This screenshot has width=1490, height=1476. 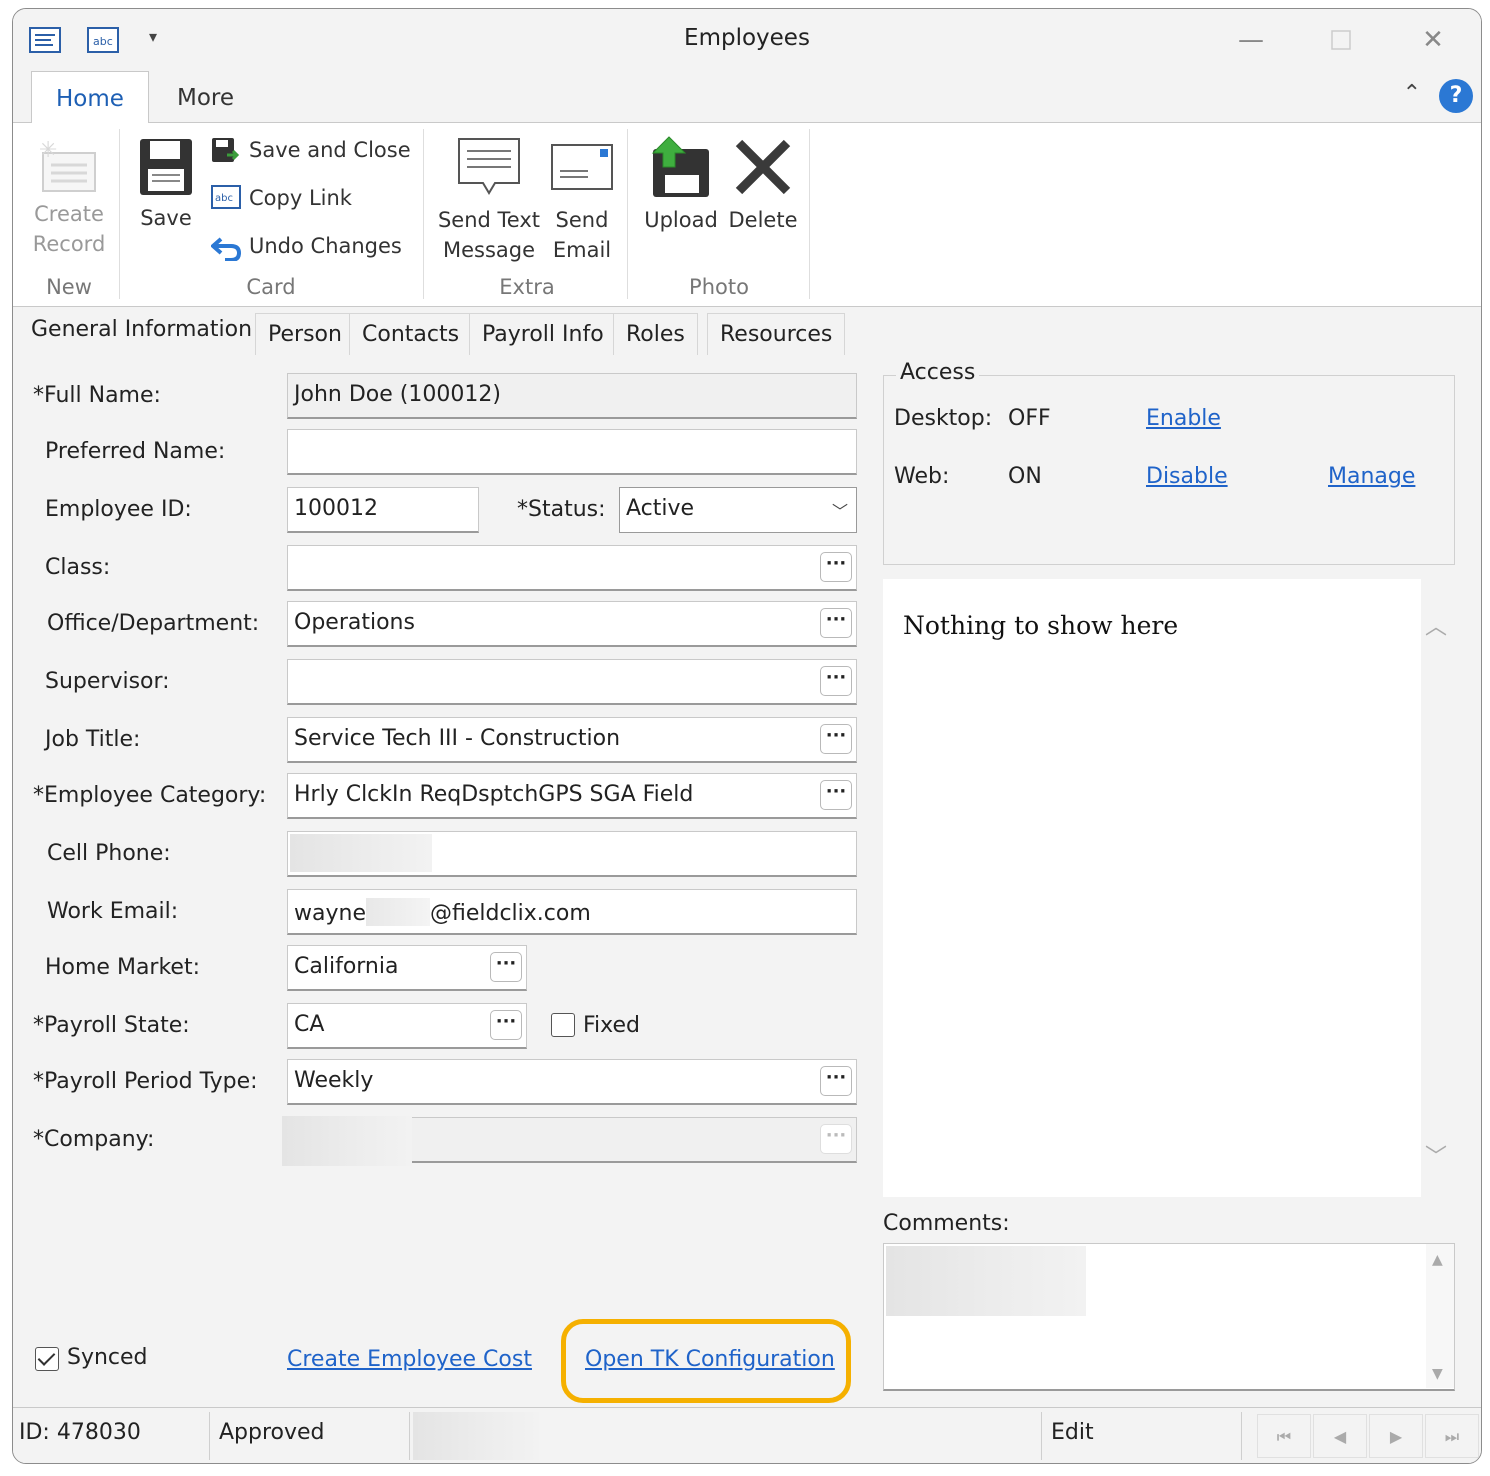 What do you see at coordinates (80, 1432) in the screenshot?
I see `record-id: ID: 478030` at bounding box center [80, 1432].